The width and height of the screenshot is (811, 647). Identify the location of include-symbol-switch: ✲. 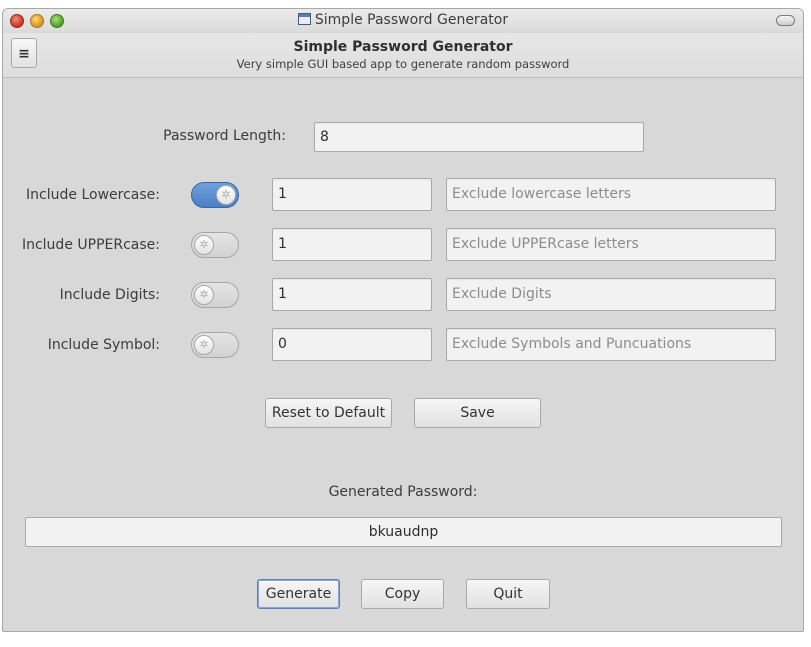
(215, 345).